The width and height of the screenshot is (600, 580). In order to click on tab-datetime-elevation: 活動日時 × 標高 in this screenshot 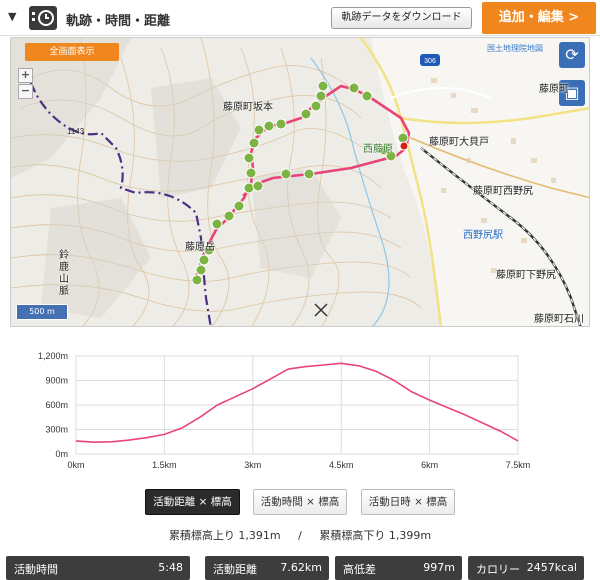, I will do `click(408, 502)`.